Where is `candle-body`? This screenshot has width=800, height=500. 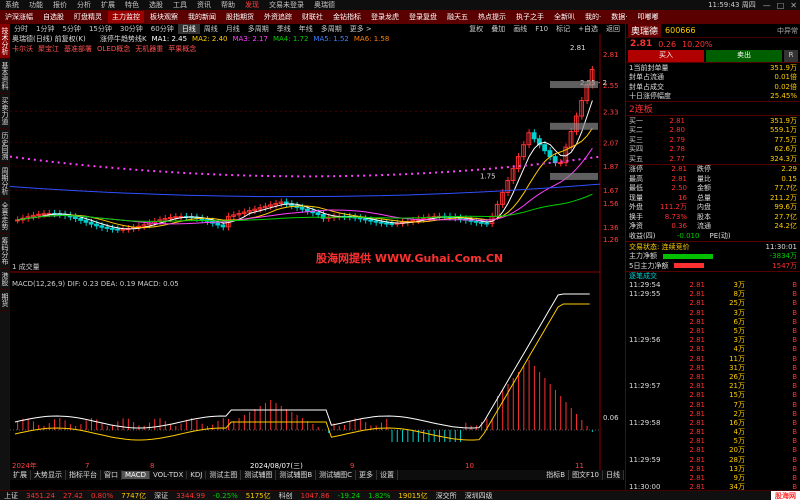 candle-body is located at coordinates (487, 223).